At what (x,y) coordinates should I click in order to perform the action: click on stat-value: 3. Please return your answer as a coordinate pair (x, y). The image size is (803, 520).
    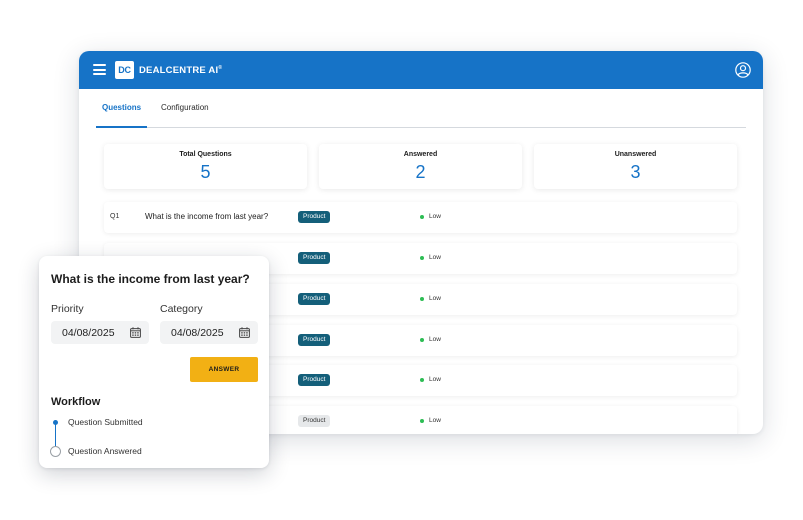
    Looking at the image, I should click on (635, 172).